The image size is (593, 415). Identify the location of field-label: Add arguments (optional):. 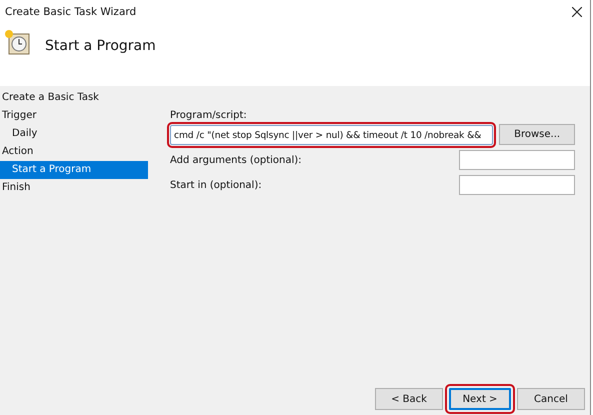
(236, 160).